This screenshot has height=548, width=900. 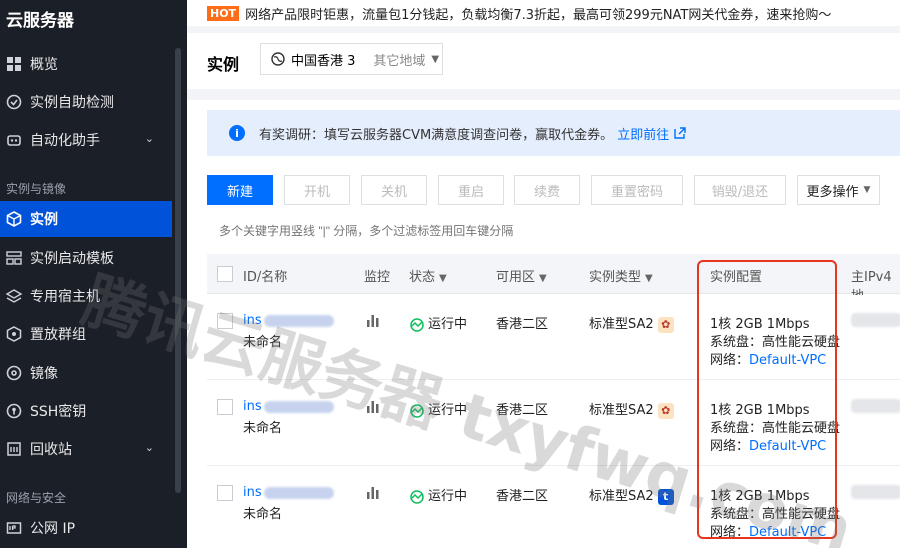 What do you see at coordinates (14, 64) in the screenshot?
I see `grid-icon` at bounding box center [14, 64].